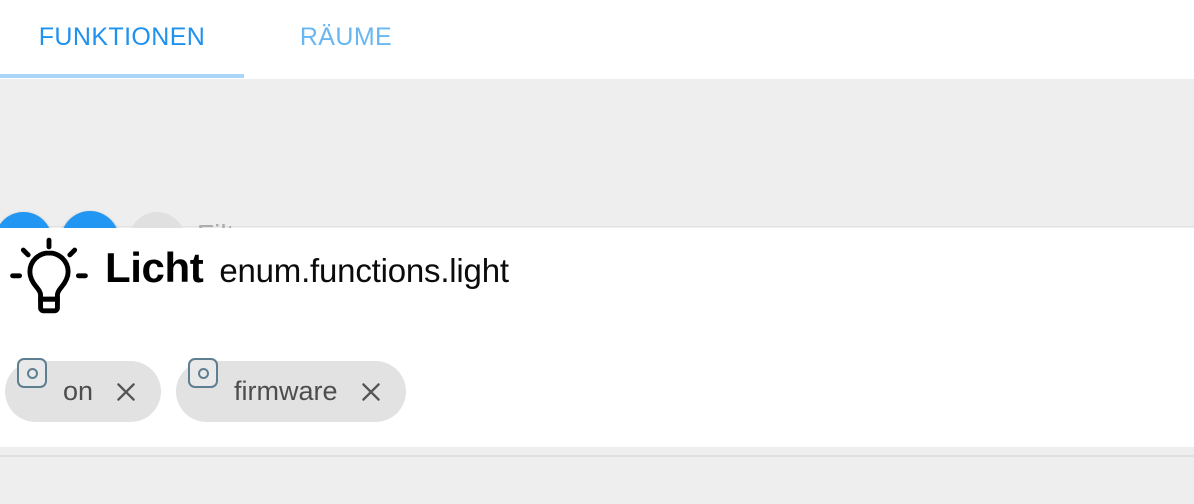  I want to click on page-footer-area, so click(597, 475).